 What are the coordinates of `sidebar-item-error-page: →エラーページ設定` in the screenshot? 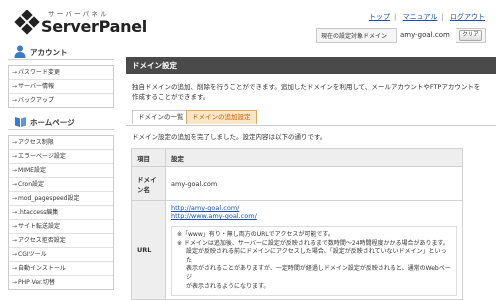 It's located at (61, 156).